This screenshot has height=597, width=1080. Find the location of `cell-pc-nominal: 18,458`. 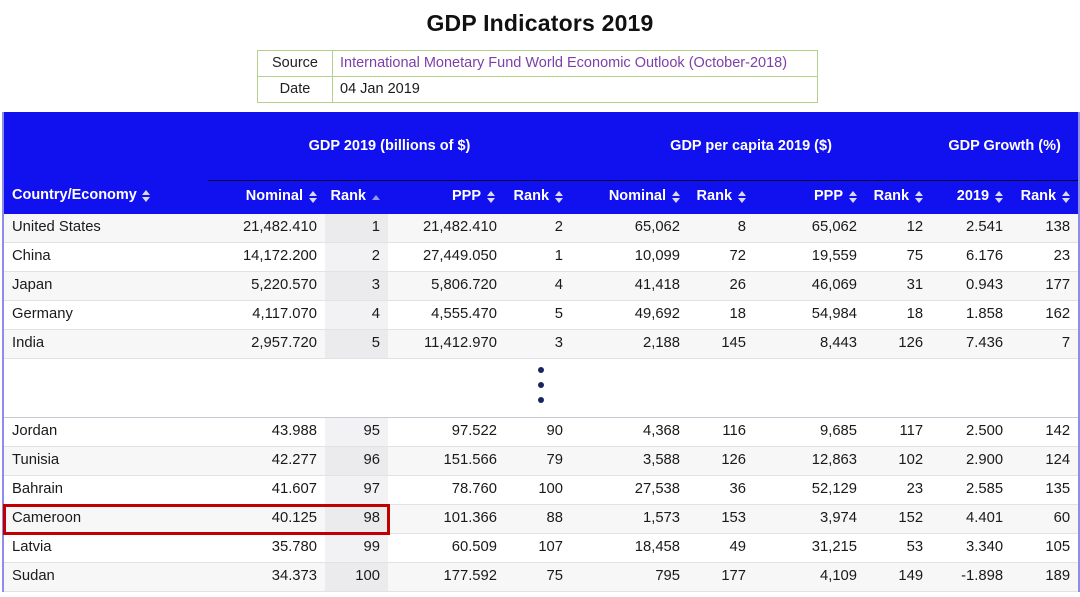

cell-pc-nominal: 18,458 is located at coordinates (630, 548).